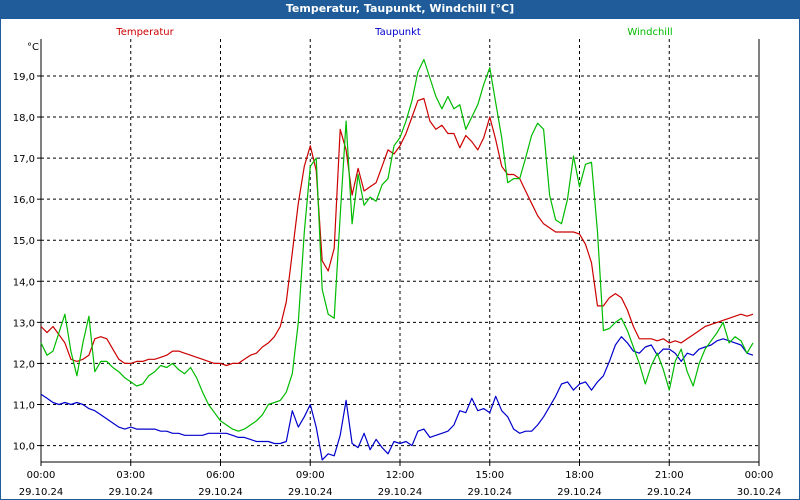 The width and height of the screenshot is (800, 500). What do you see at coordinates (130, 475) in the screenshot?
I see `x-tick-time-label: 03:00` at bounding box center [130, 475].